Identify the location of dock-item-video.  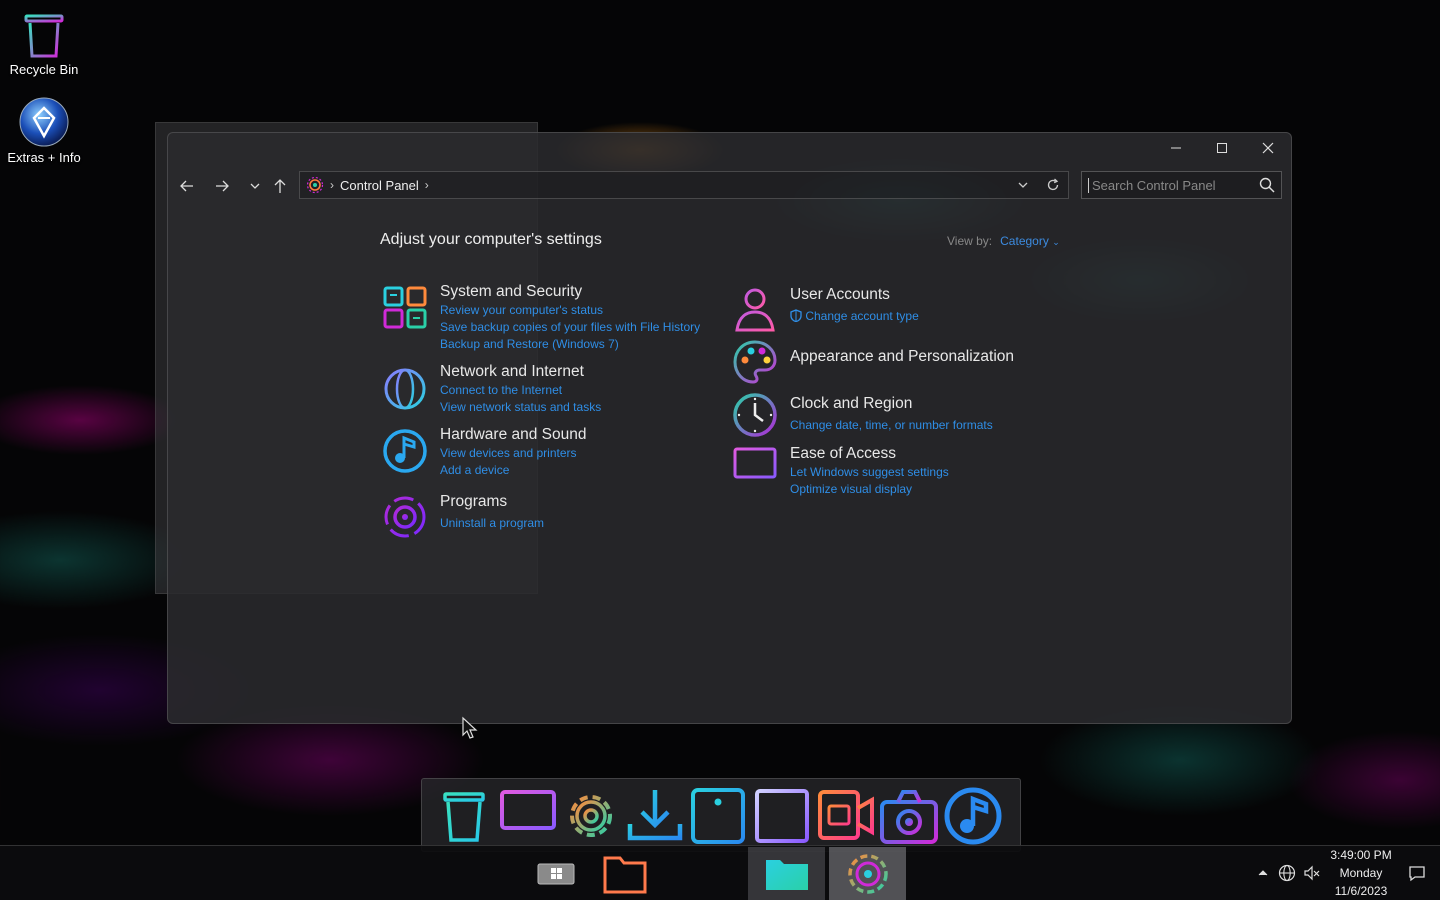
(846, 816).